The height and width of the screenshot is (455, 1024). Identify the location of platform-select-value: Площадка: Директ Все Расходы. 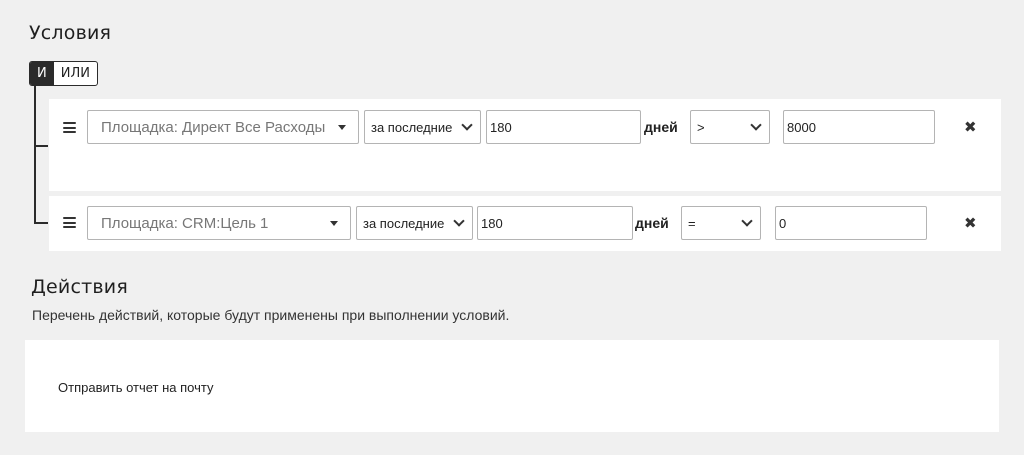
(213, 127).